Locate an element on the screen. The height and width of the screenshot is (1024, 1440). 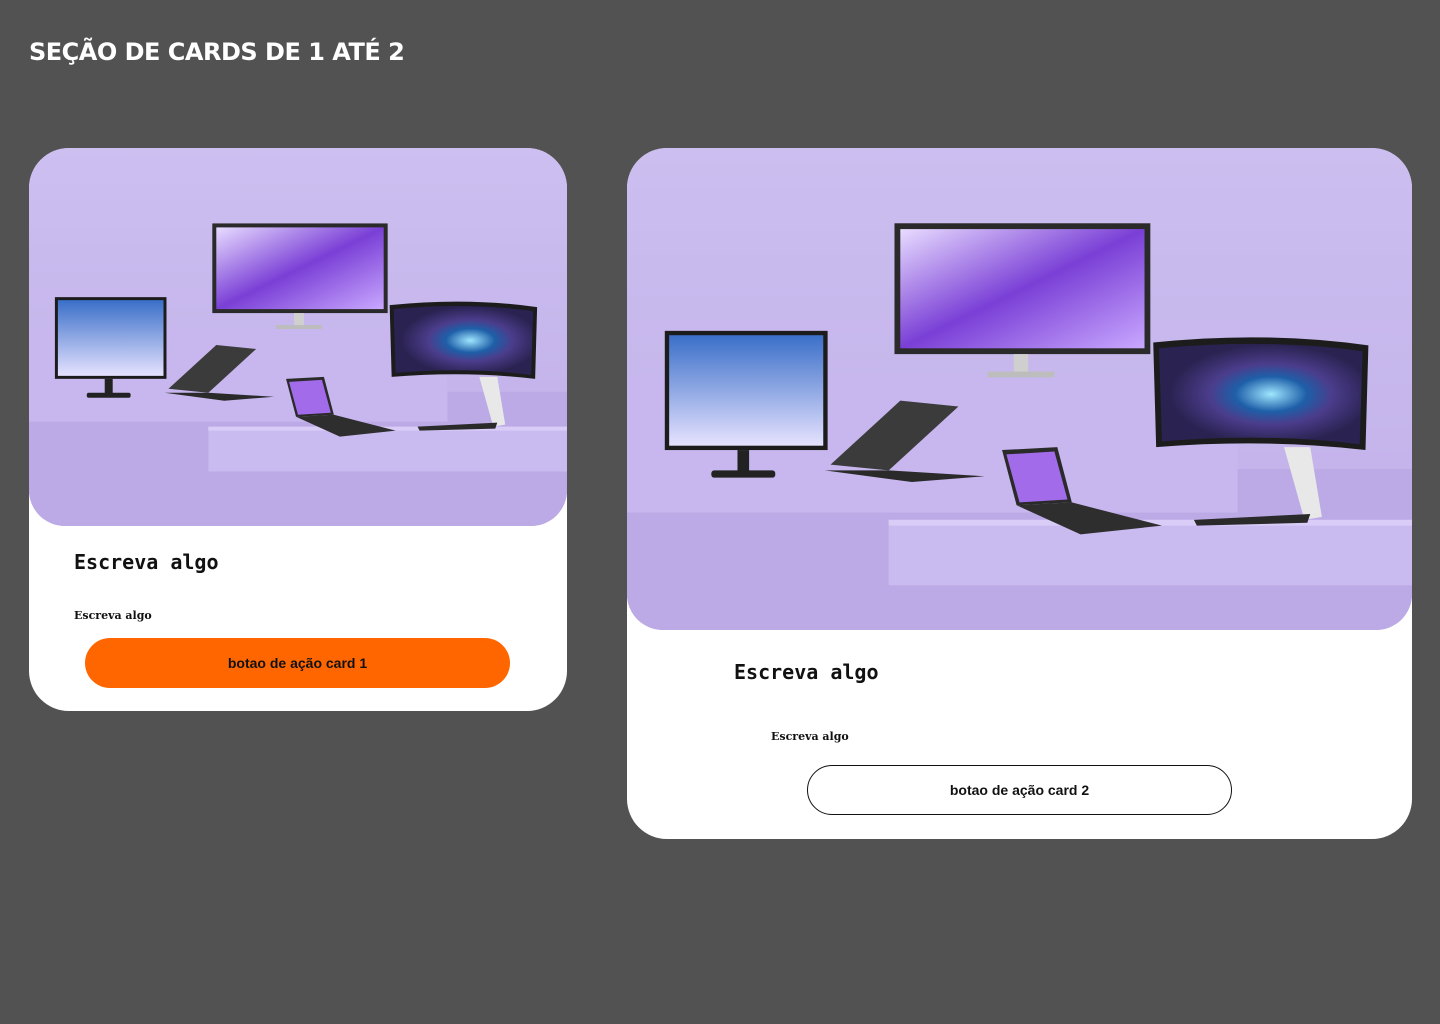
card-2-heading: Escreva algo is located at coordinates (806, 672).